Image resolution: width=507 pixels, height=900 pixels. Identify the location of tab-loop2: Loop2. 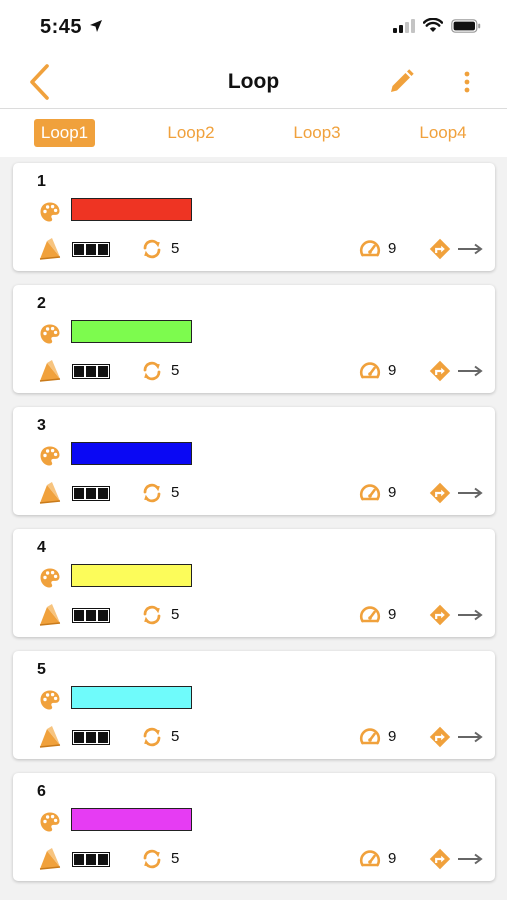
(191, 133).